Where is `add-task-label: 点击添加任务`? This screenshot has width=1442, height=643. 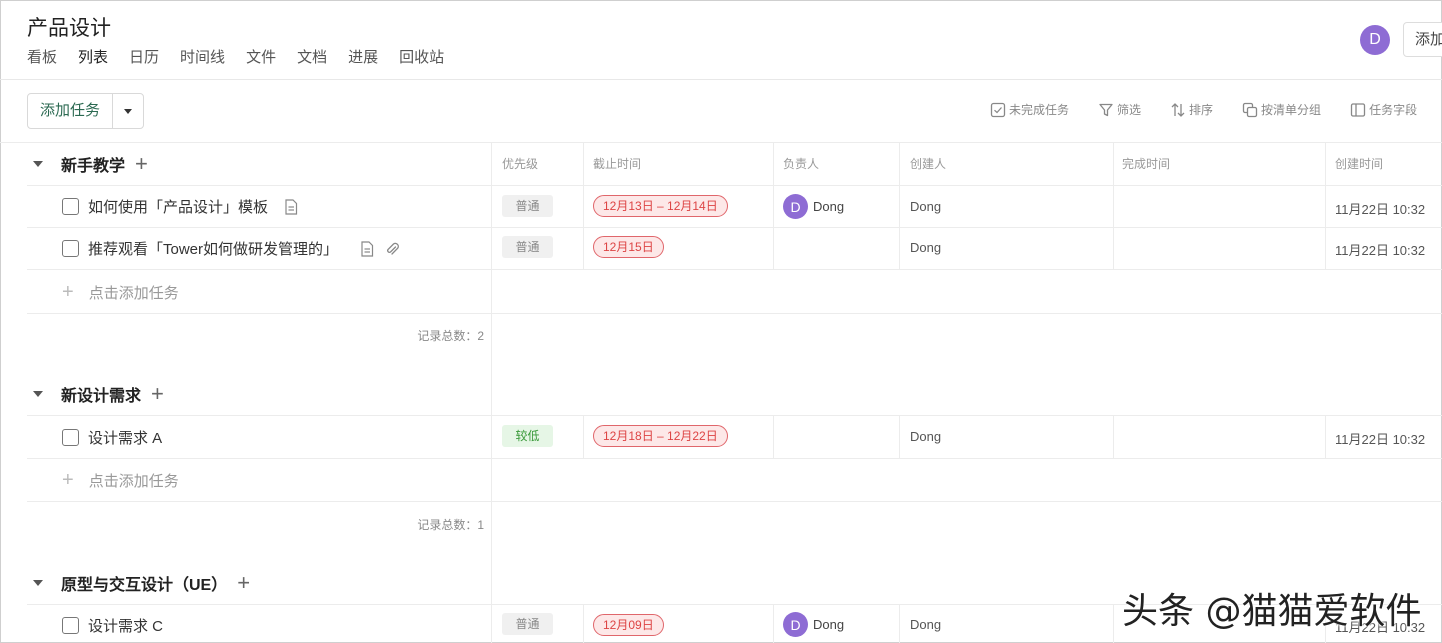 add-task-label: 点击添加任务 is located at coordinates (134, 480).